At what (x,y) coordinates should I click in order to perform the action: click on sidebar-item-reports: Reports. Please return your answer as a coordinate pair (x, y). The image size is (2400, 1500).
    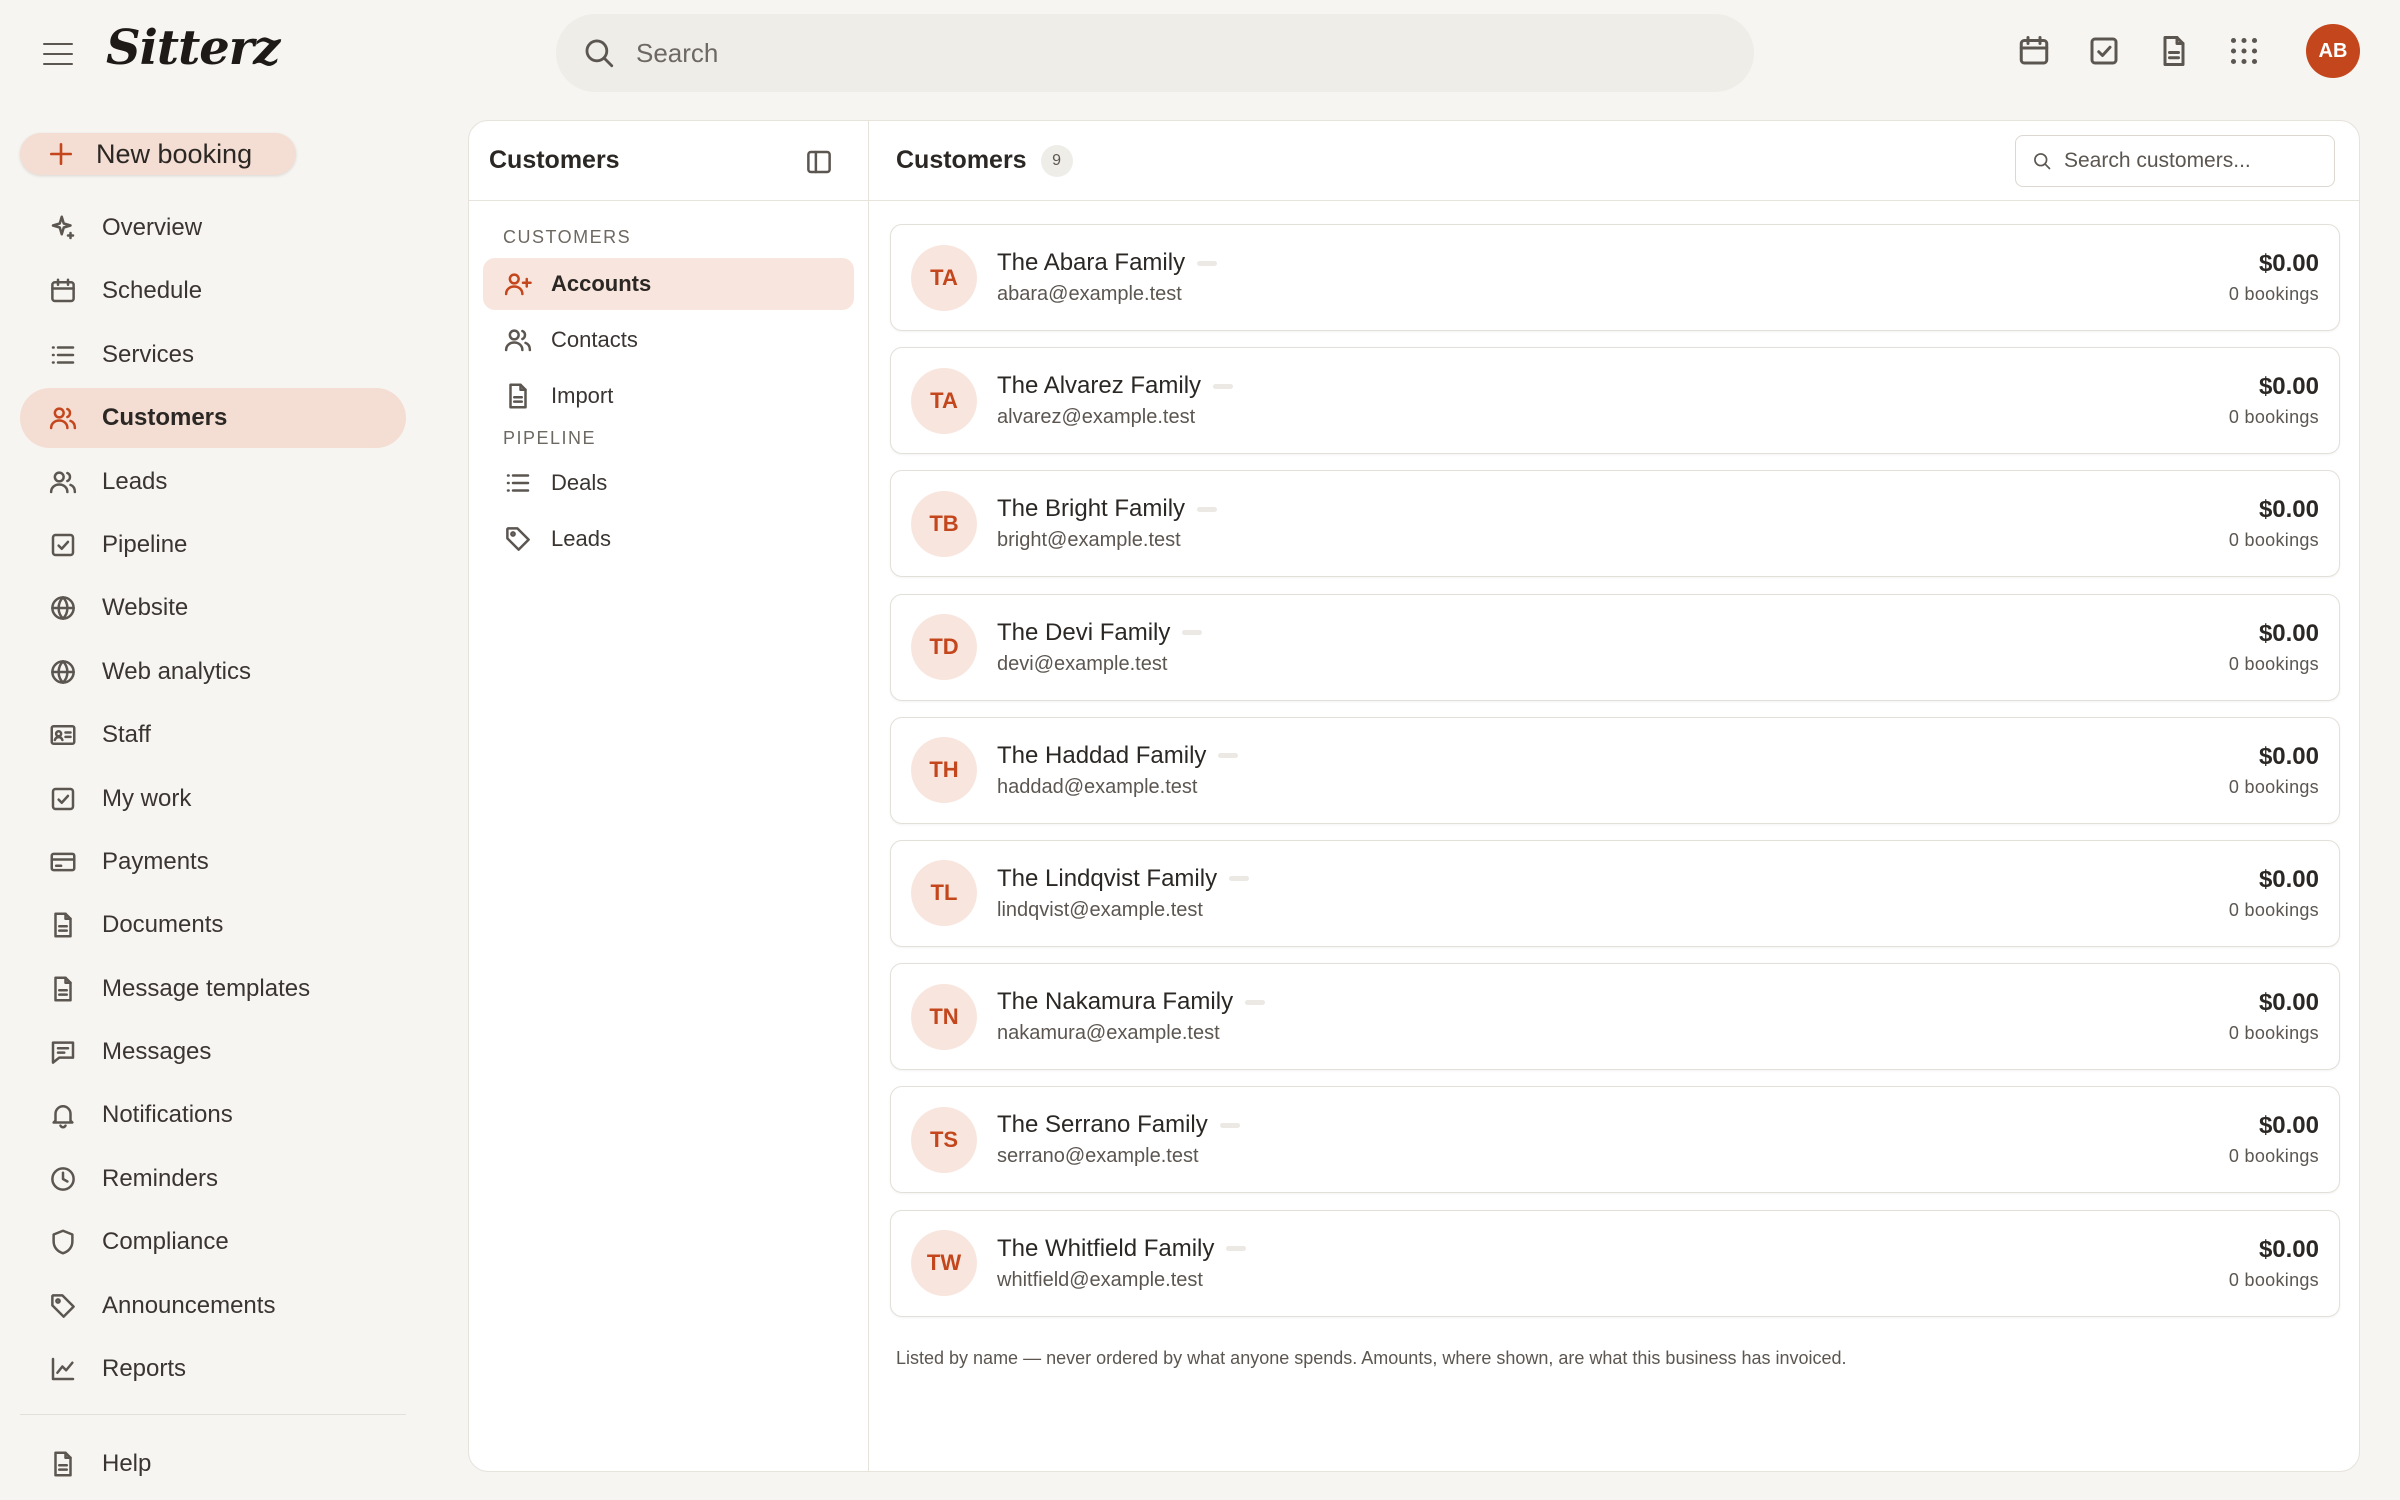
    Looking at the image, I should click on (213, 1369).